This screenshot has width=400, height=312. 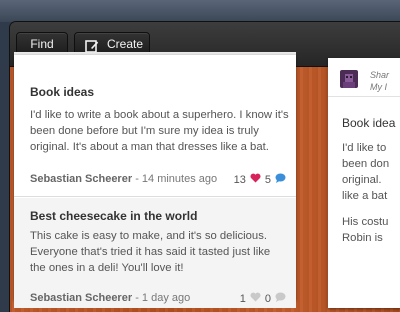 What do you see at coordinates (366, 164) in the screenshot?
I see `detail-text-line: been don` at bounding box center [366, 164].